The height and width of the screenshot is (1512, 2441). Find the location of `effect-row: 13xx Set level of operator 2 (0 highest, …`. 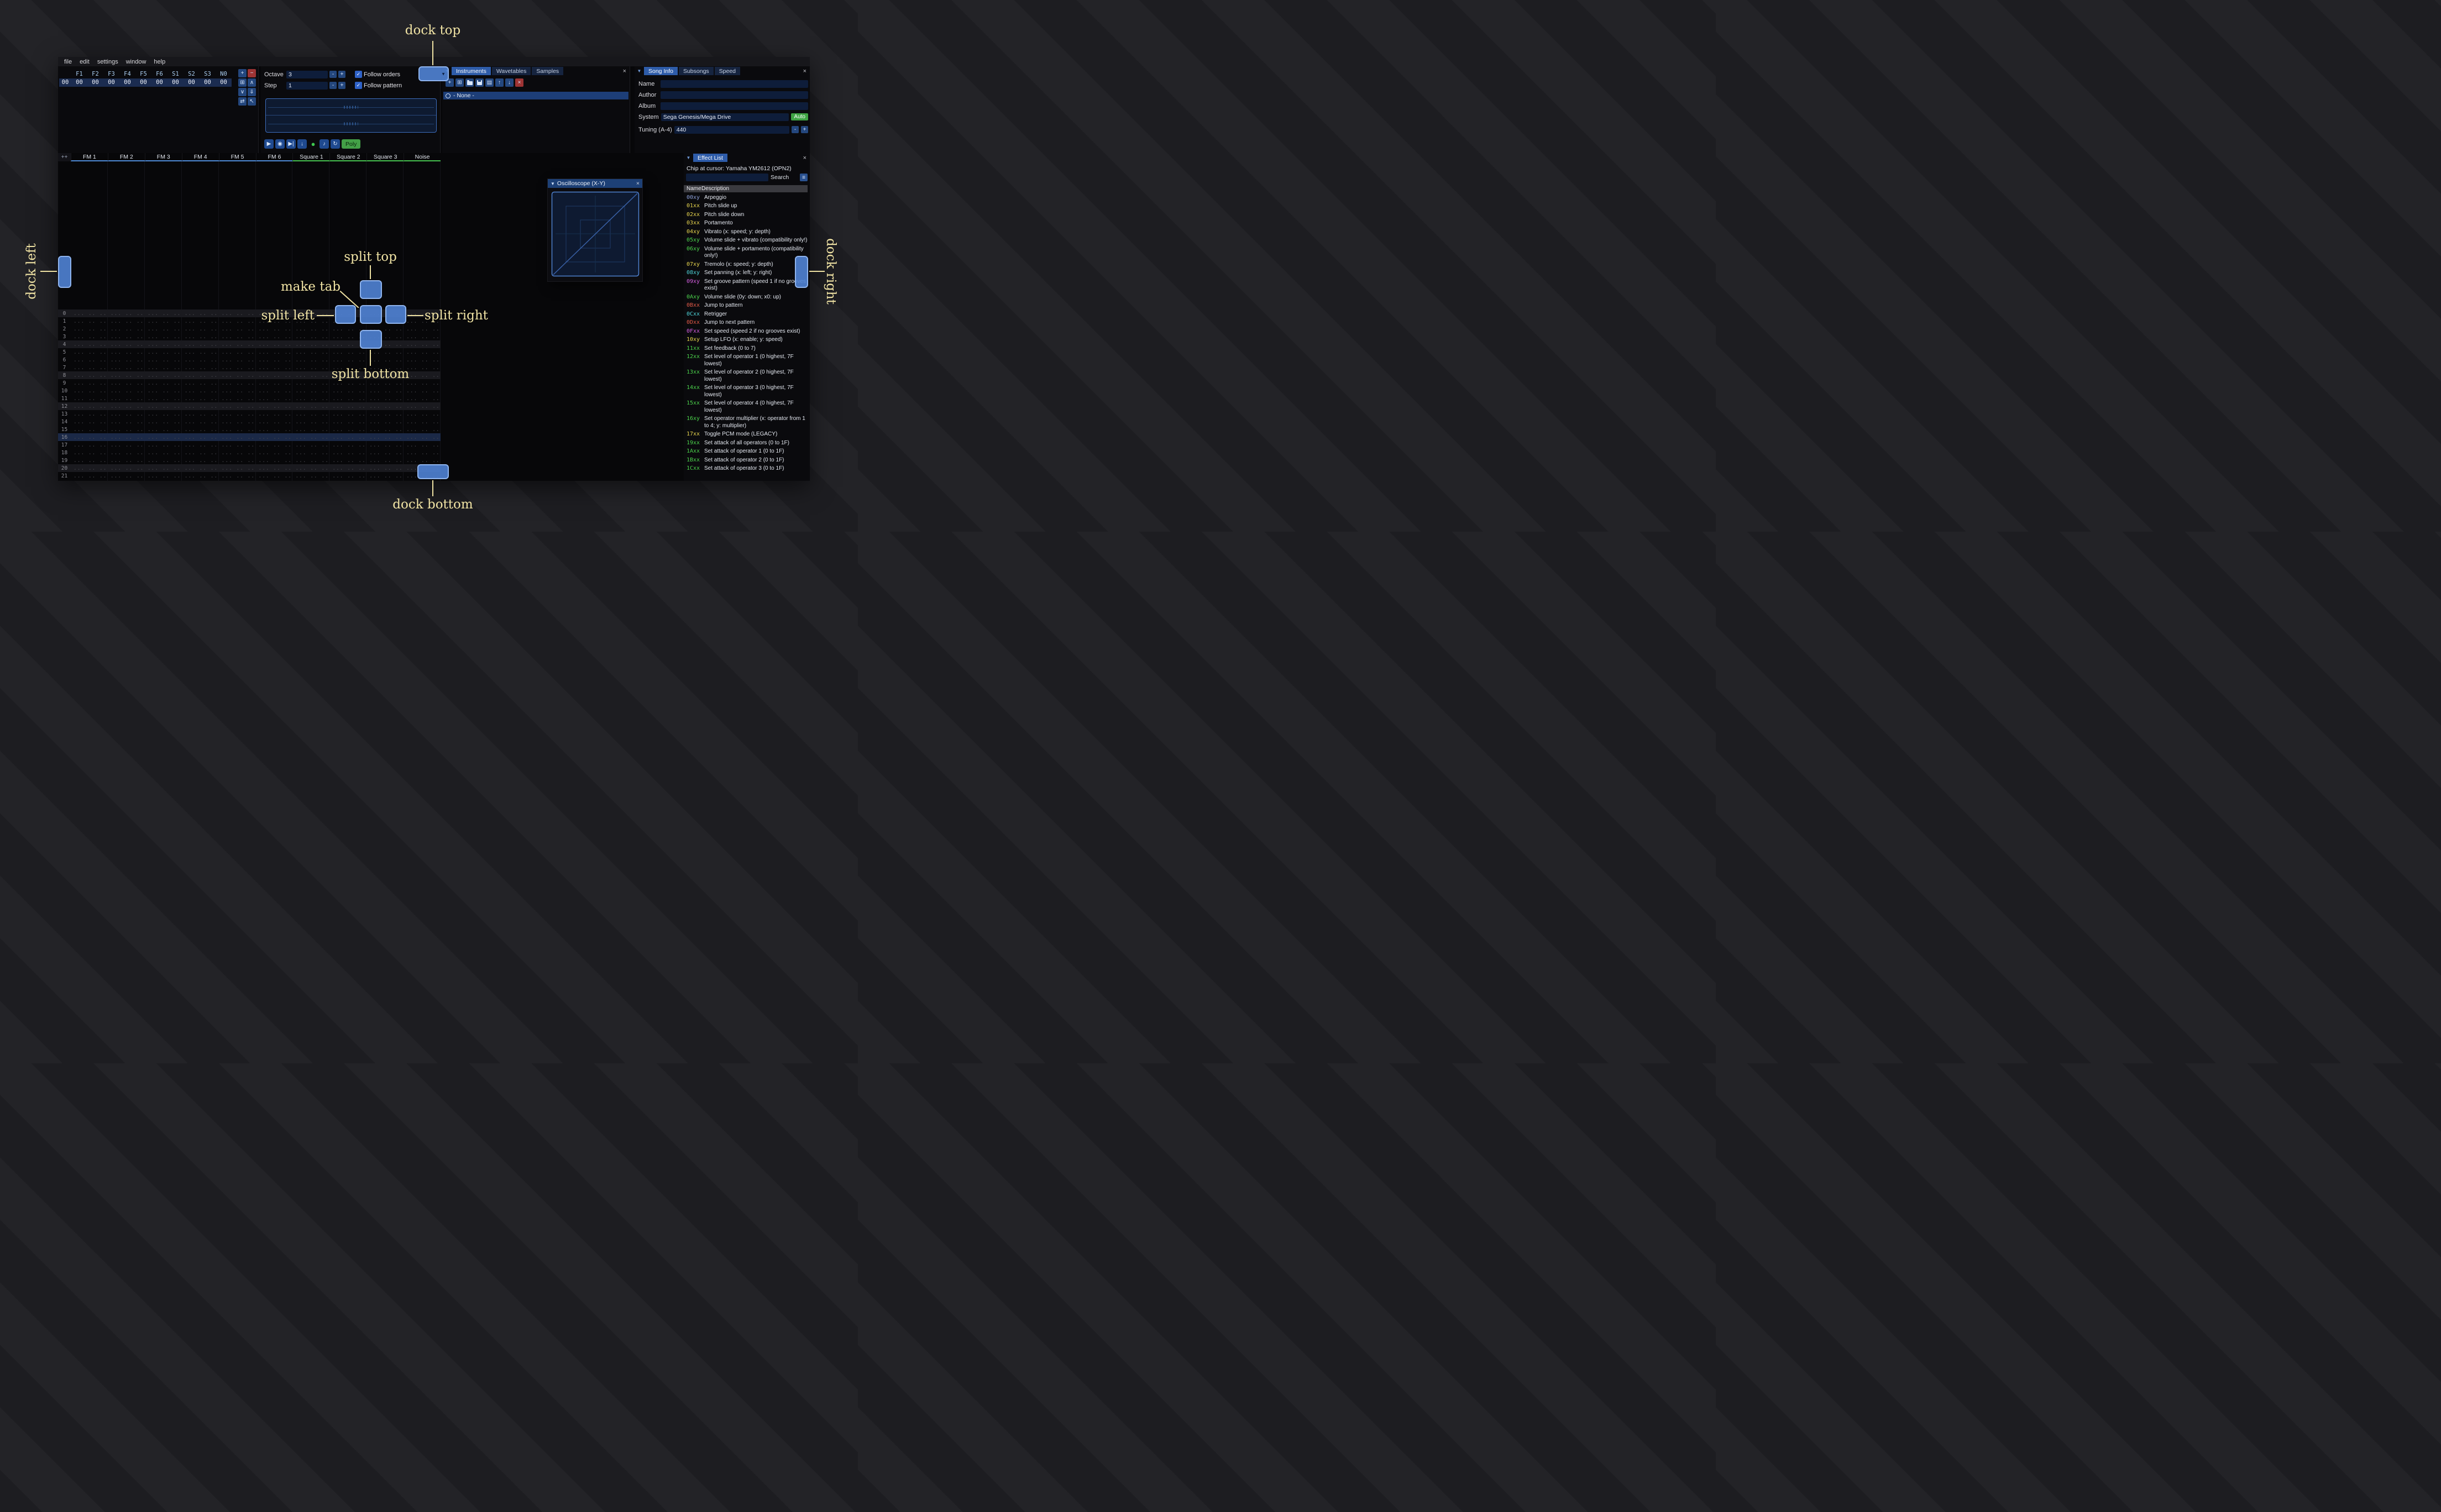

effect-row: 13xx Set level of operator 2 (0 highest, … is located at coordinates (747, 377).